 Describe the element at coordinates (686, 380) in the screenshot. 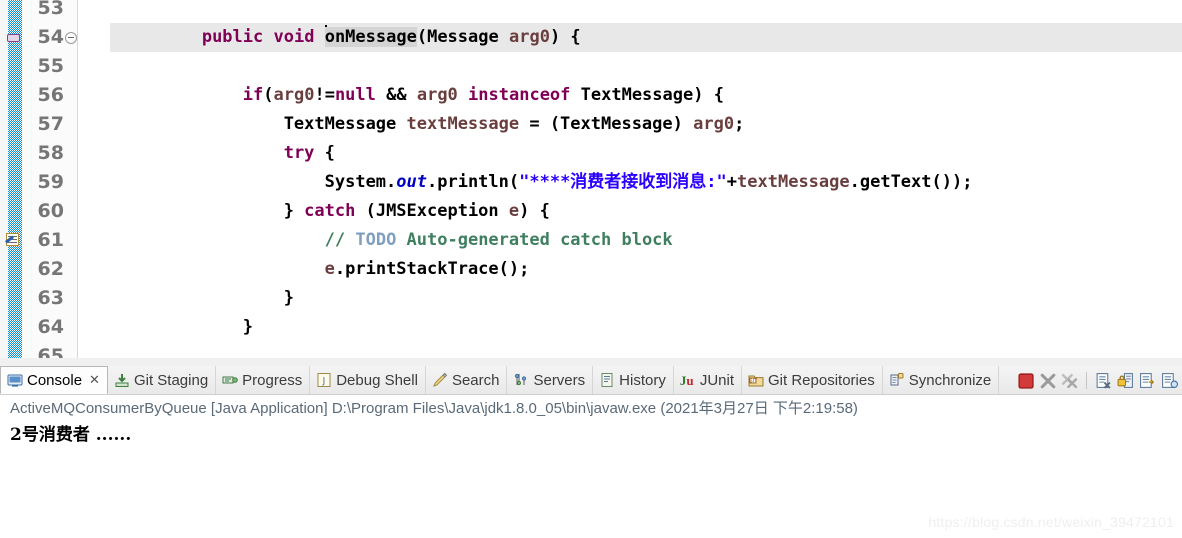

I see `junit-icon: Ju` at that location.